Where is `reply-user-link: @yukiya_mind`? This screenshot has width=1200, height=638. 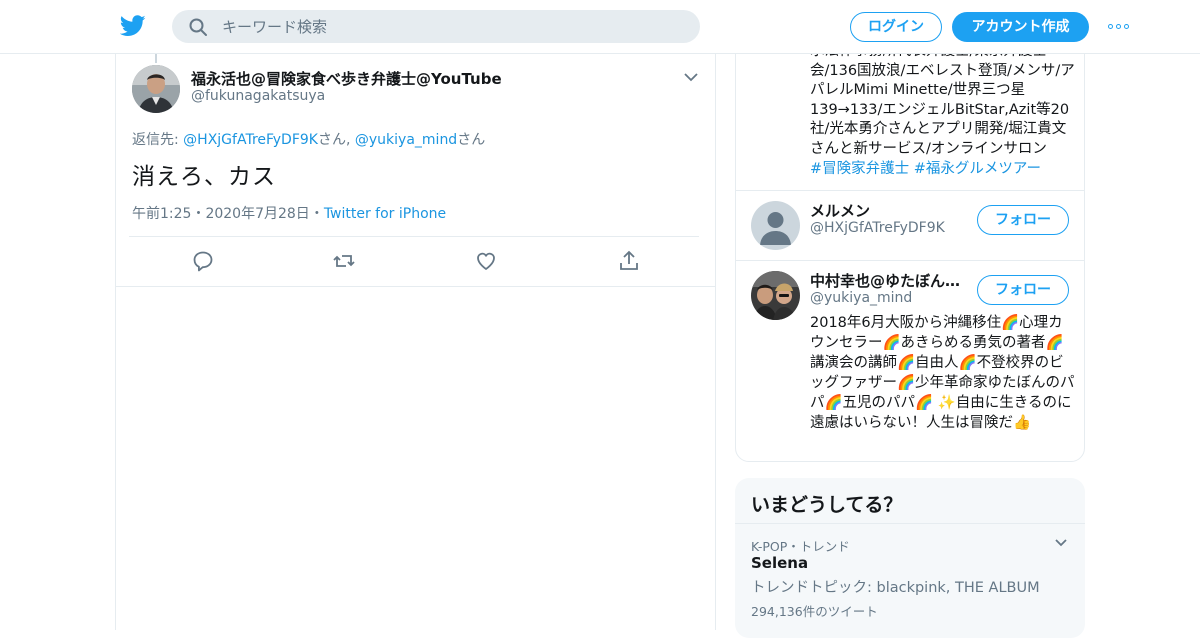
reply-user-link: @yukiya_mind is located at coordinates (406, 140).